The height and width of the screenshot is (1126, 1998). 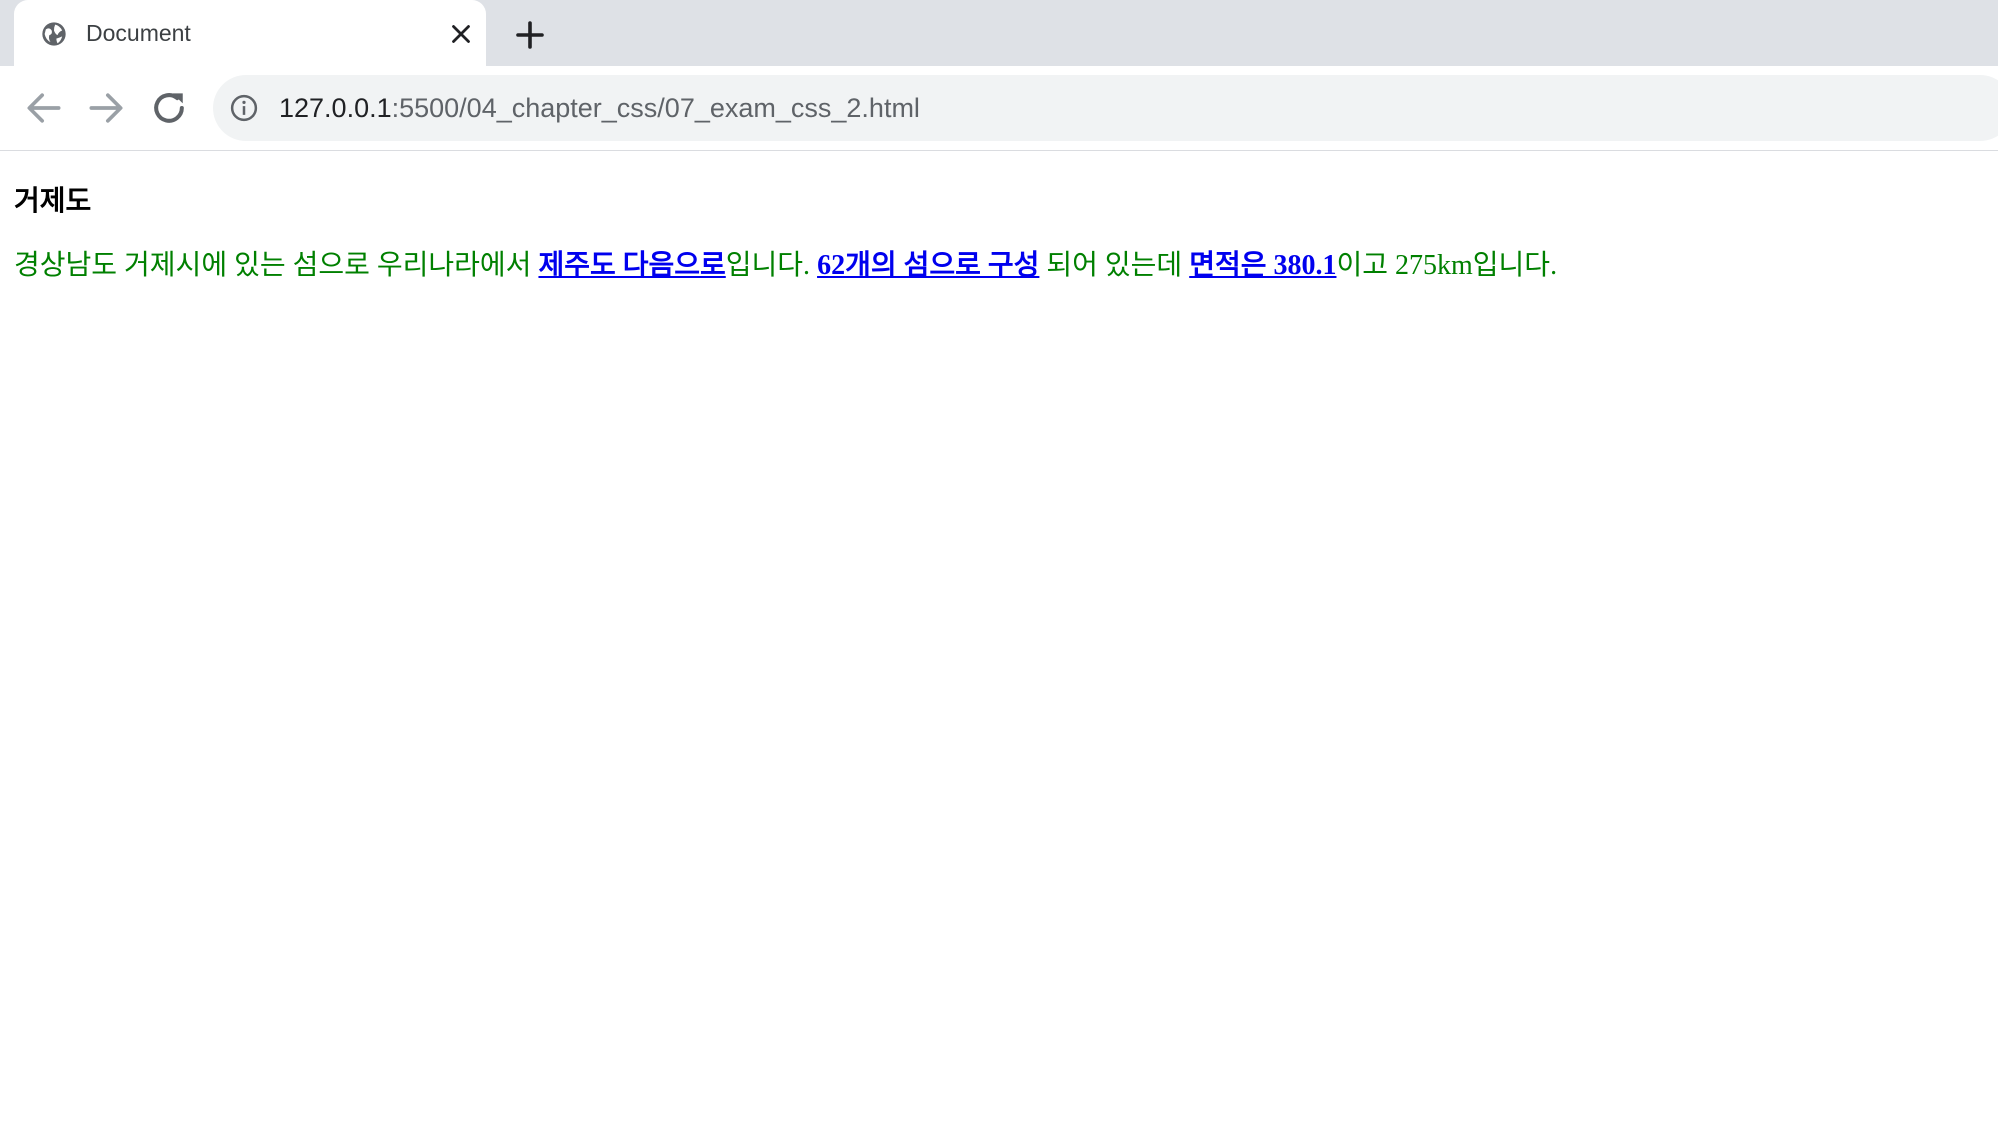 I want to click on globe-icon, so click(x=54, y=34).